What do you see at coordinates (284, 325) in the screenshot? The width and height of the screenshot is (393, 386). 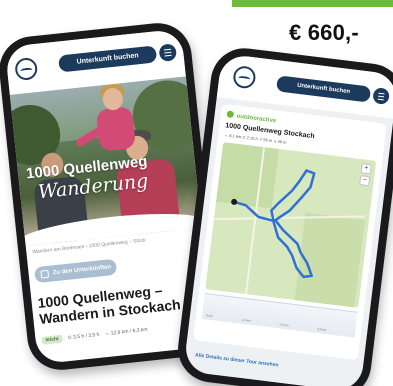 I see `profile-tick: 2,0 km` at bounding box center [284, 325].